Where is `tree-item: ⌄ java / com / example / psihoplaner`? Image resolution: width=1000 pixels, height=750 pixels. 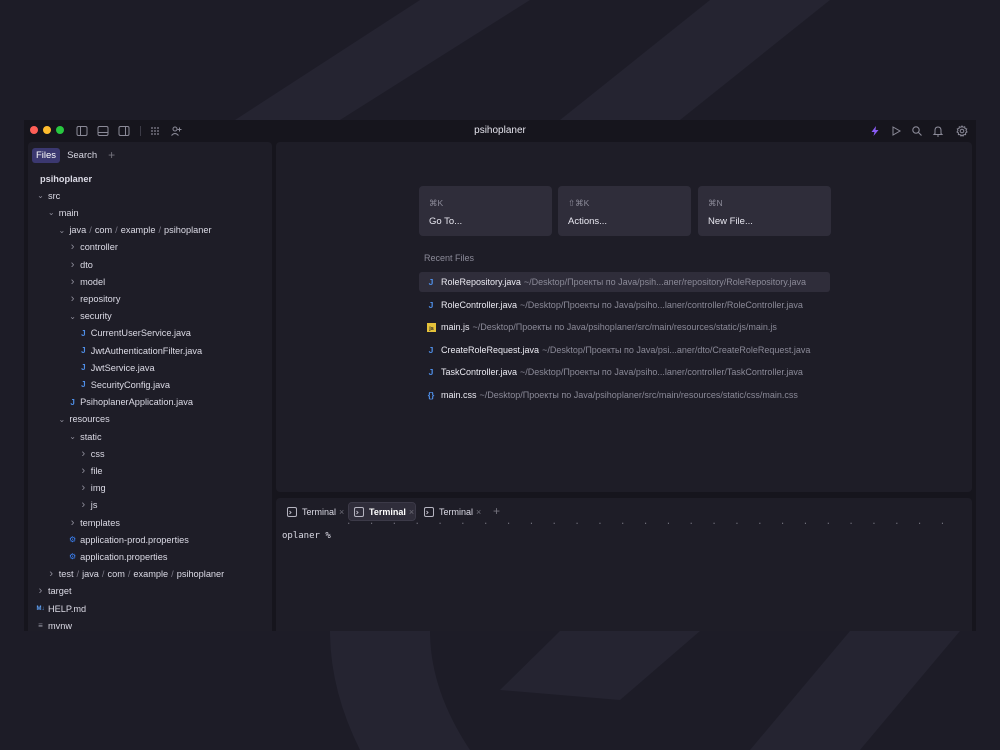
tree-item: ⌄ java / com / example / psihoplaner is located at coordinates (120, 230).